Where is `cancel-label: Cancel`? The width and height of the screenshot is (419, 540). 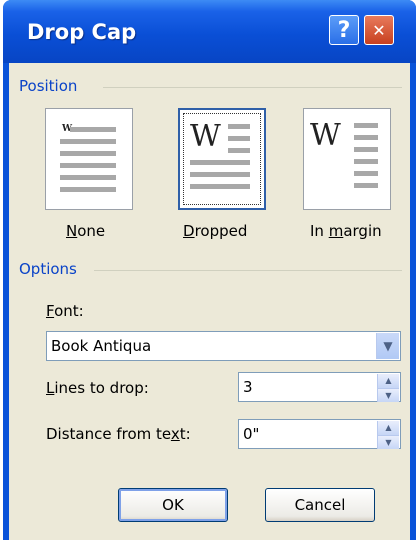
cancel-label: Cancel is located at coordinates (320, 505).